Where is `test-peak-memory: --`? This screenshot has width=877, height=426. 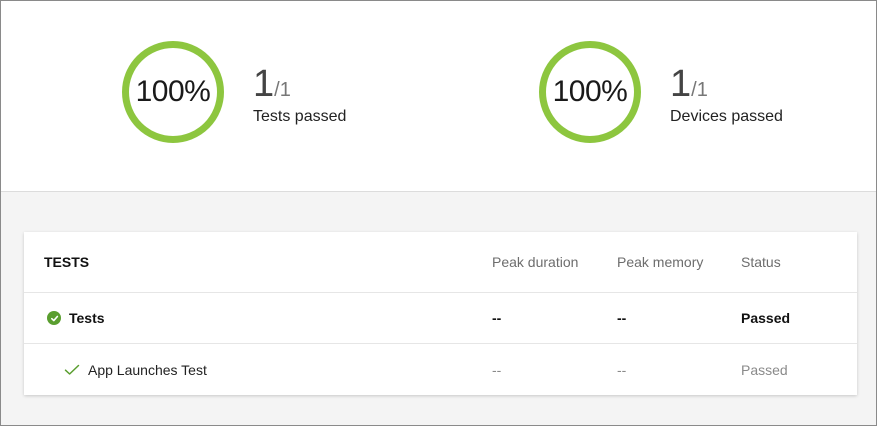 test-peak-memory: -- is located at coordinates (622, 369).